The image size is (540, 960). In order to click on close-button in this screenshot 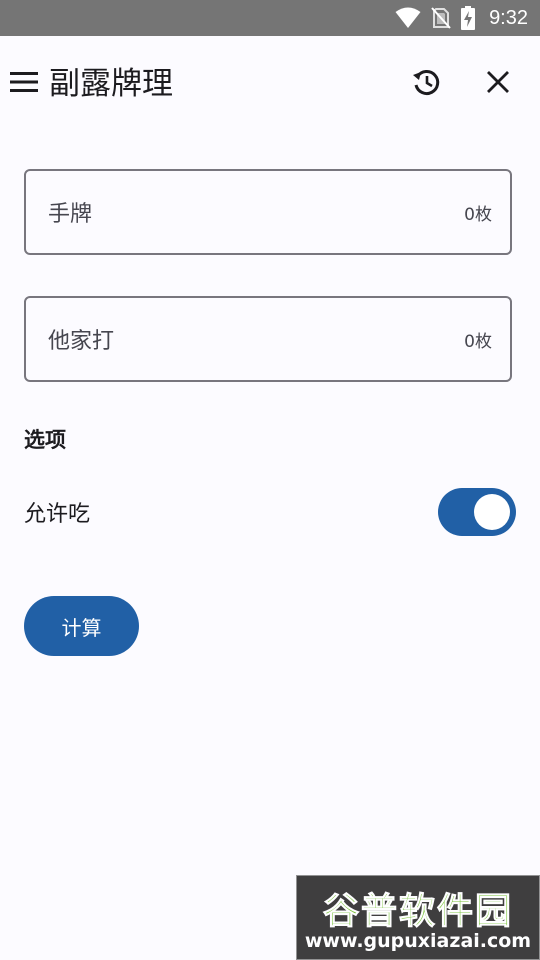, I will do `click(498, 84)`.